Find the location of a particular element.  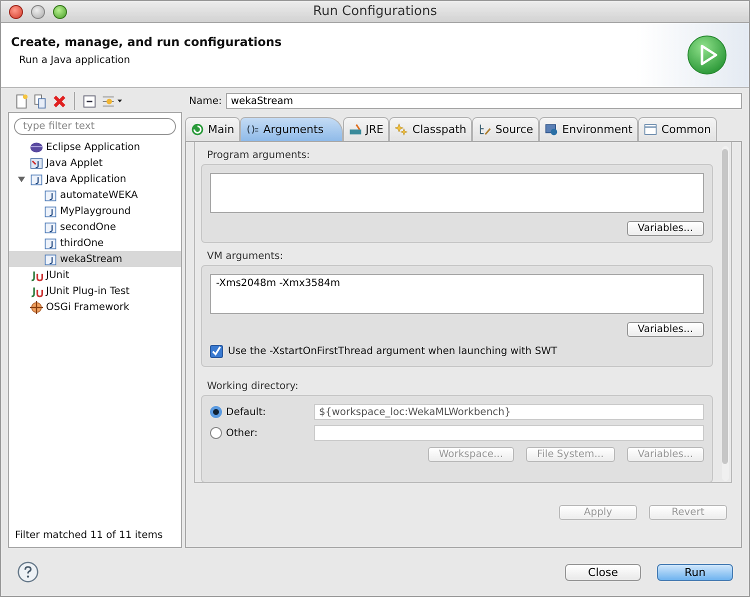

tree-item: Java Applet is located at coordinates (95, 163).